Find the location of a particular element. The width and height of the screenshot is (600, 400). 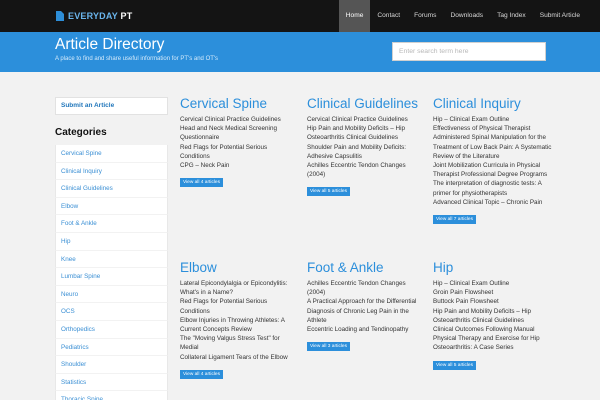

brand-logo: EVERYDAY PT is located at coordinates (94, 16).